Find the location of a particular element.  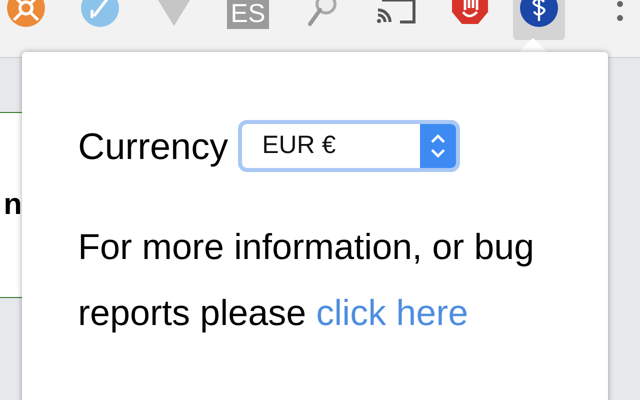

extension-button: ES is located at coordinates (248, 20).